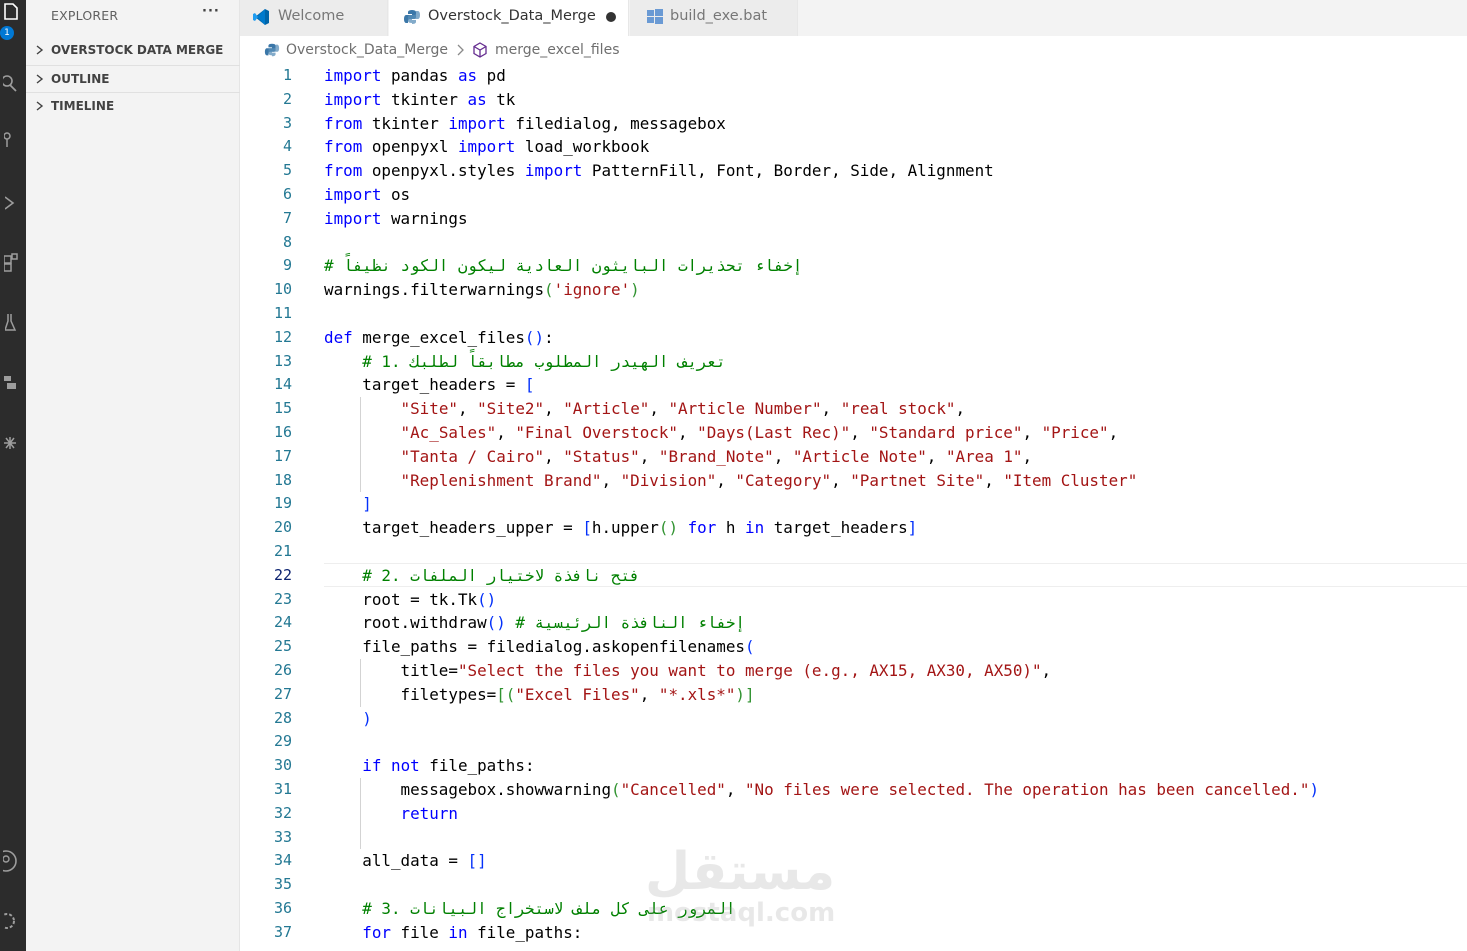  I want to click on manage-gear-icon, so click(11, 921).